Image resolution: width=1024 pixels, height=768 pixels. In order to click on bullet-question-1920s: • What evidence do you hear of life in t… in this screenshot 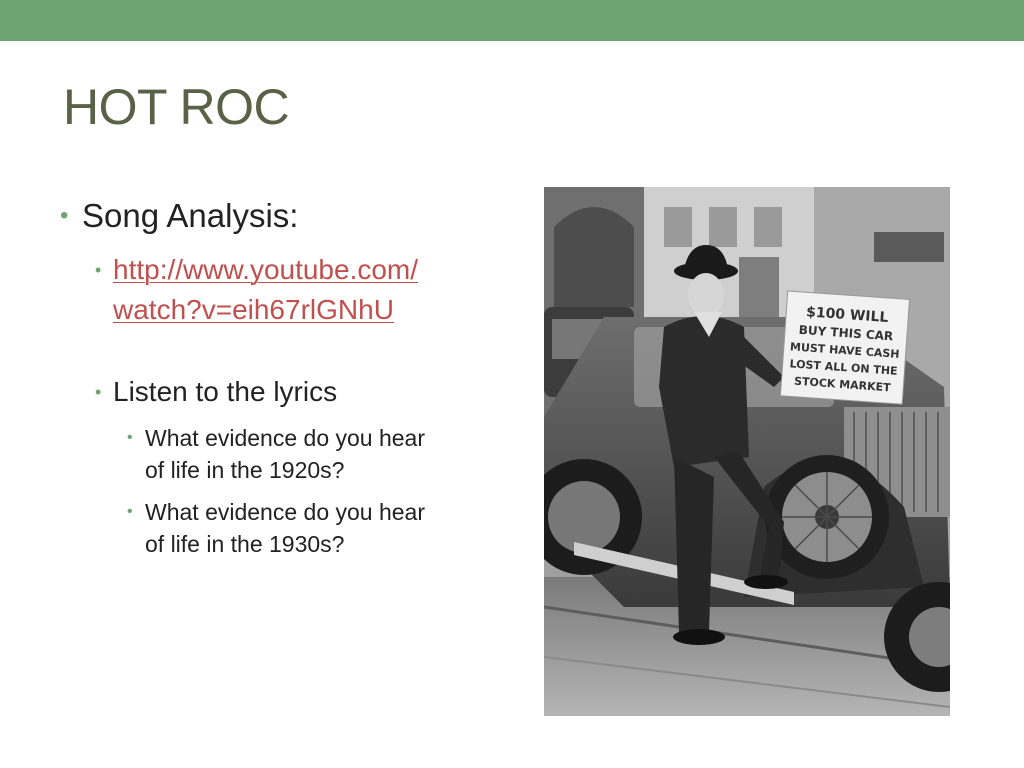, I will do `click(280, 454)`.